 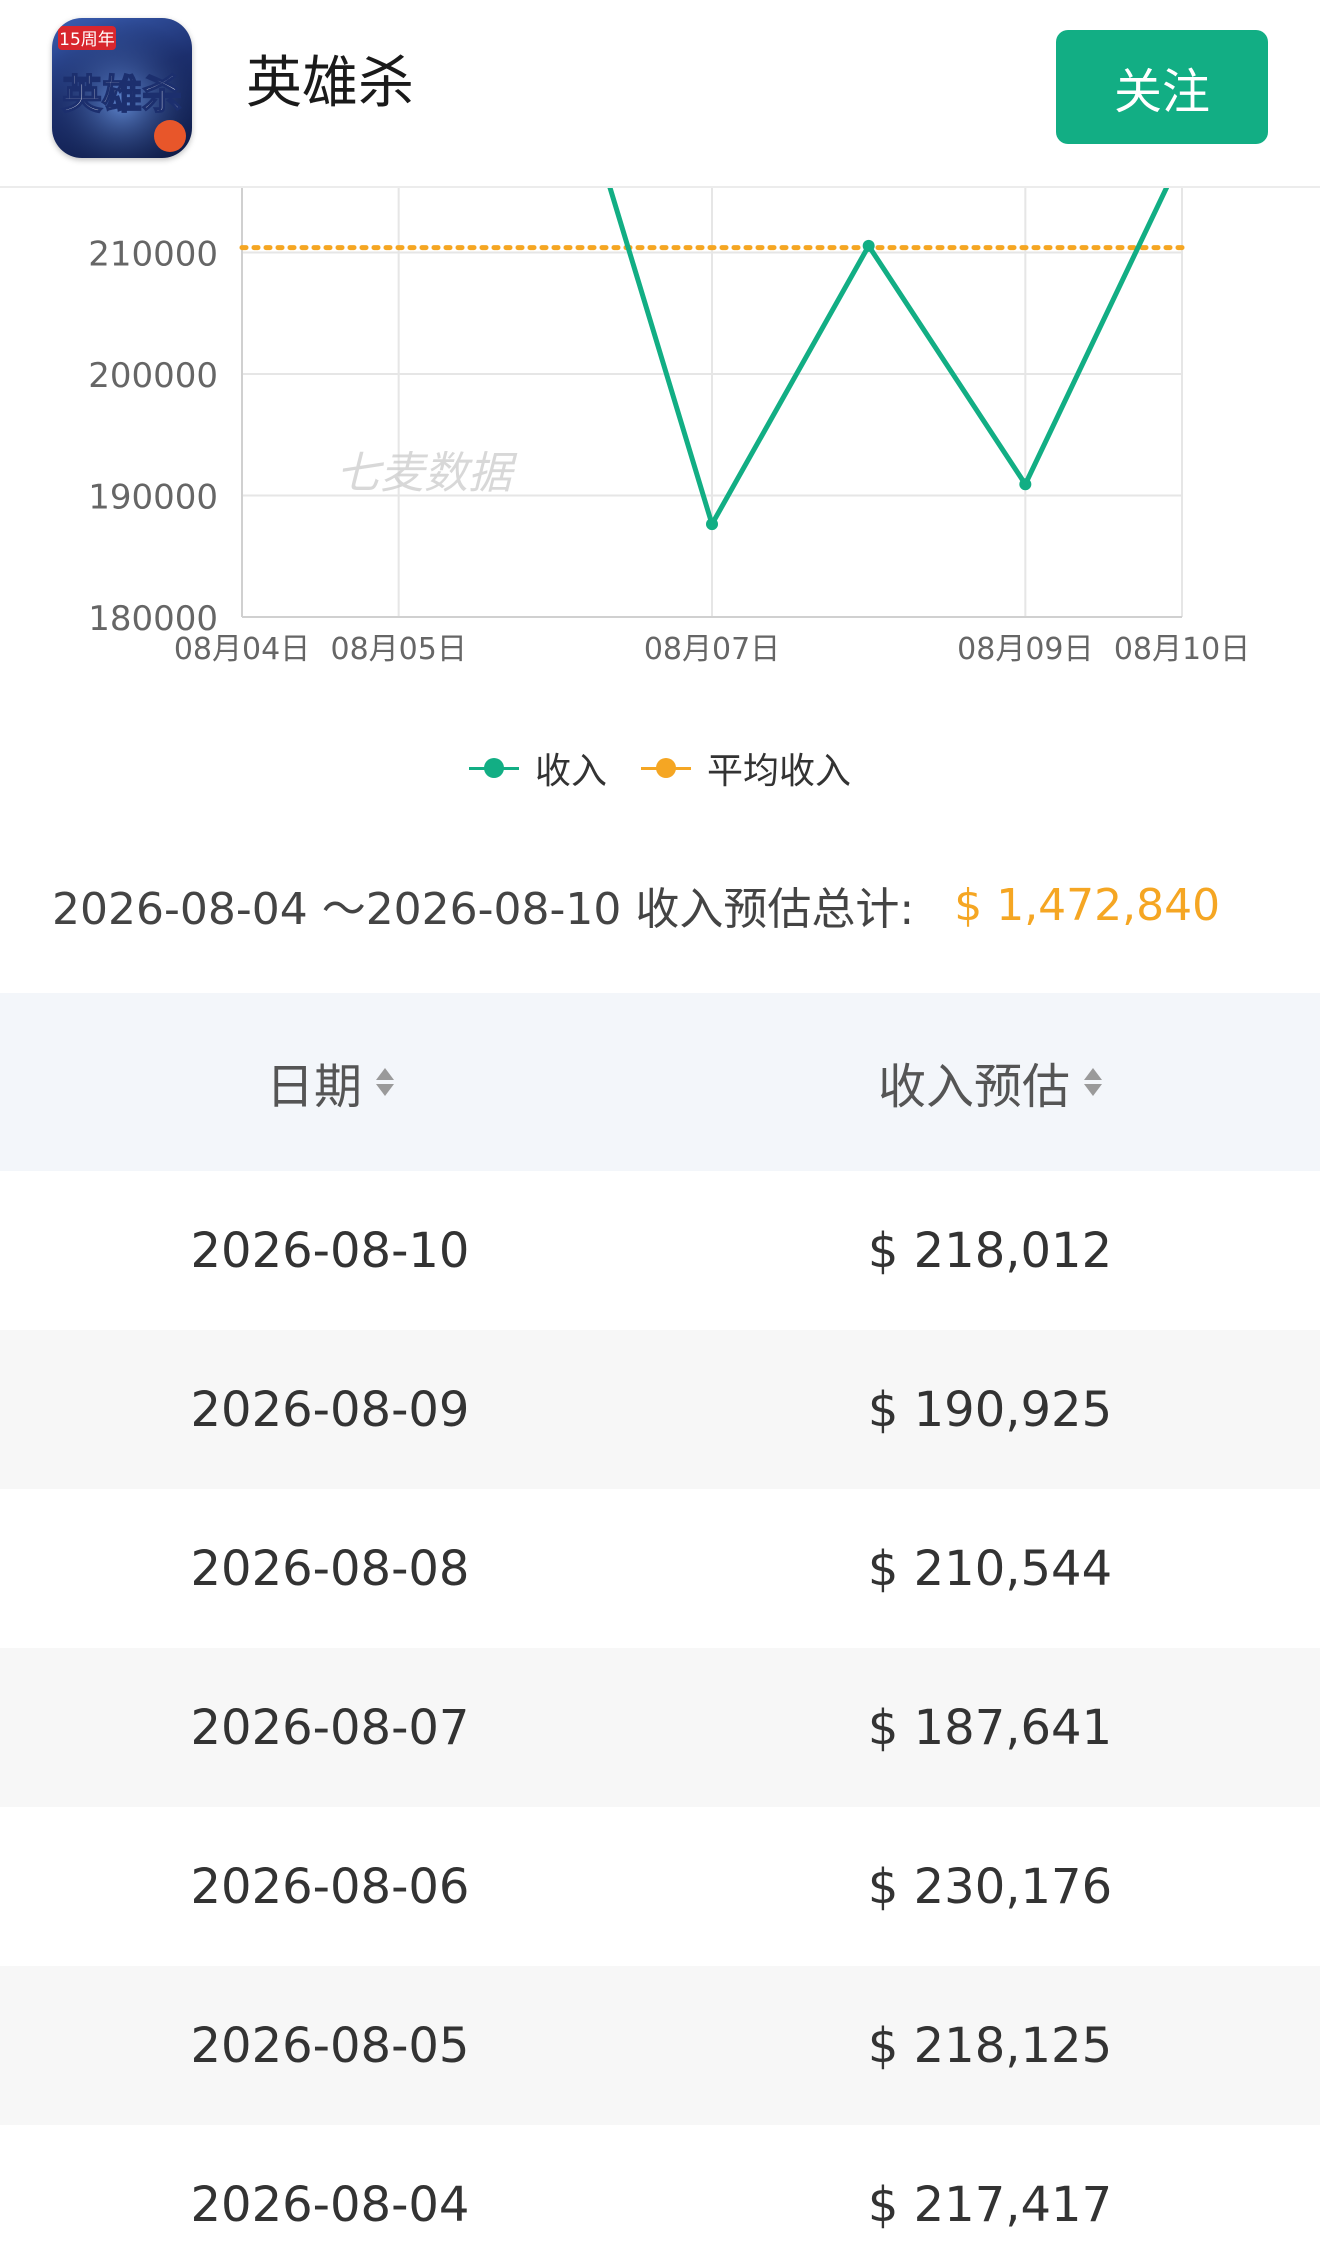 I want to click on y-tick-label: 210000, so click(x=153, y=255).